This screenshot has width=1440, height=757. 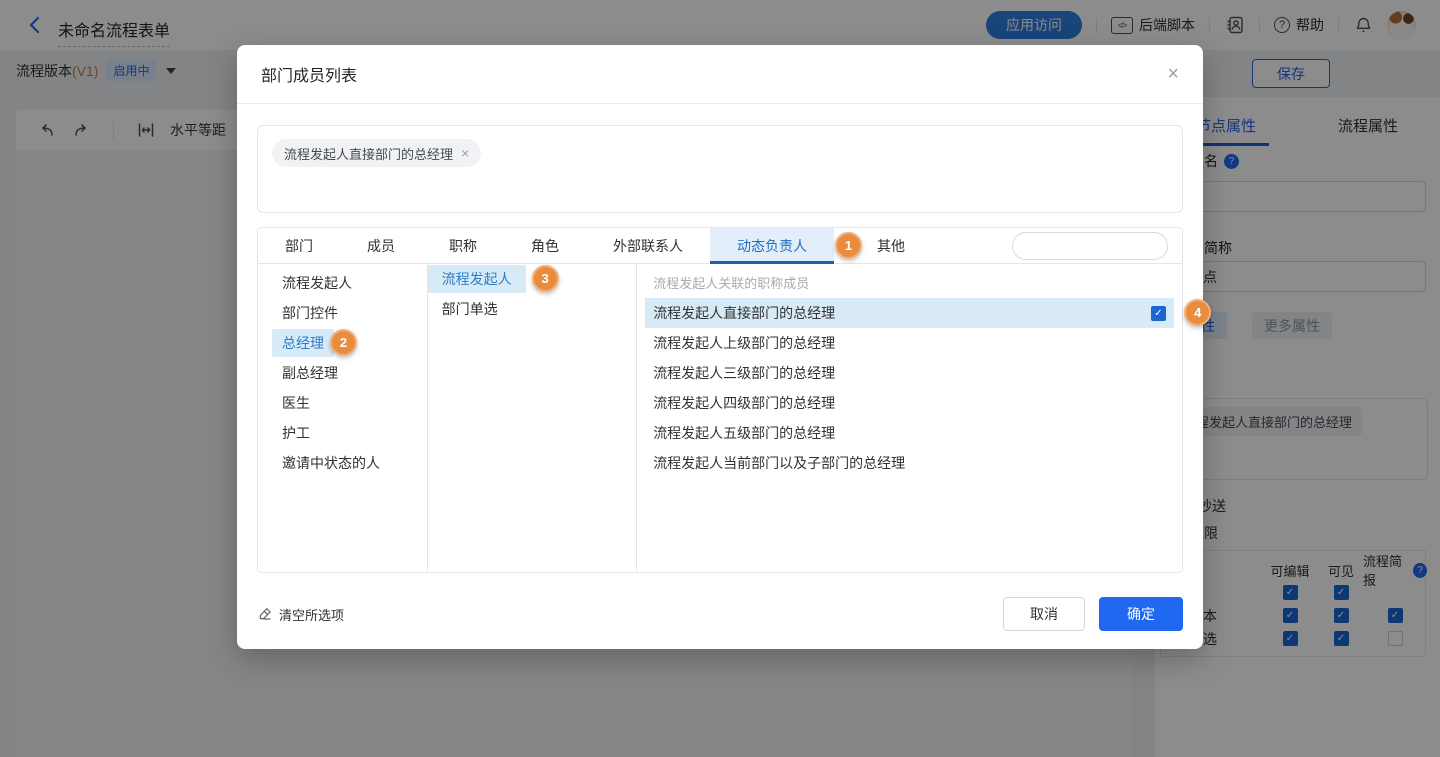 I want to click on step-badge: 1, so click(x=848, y=245).